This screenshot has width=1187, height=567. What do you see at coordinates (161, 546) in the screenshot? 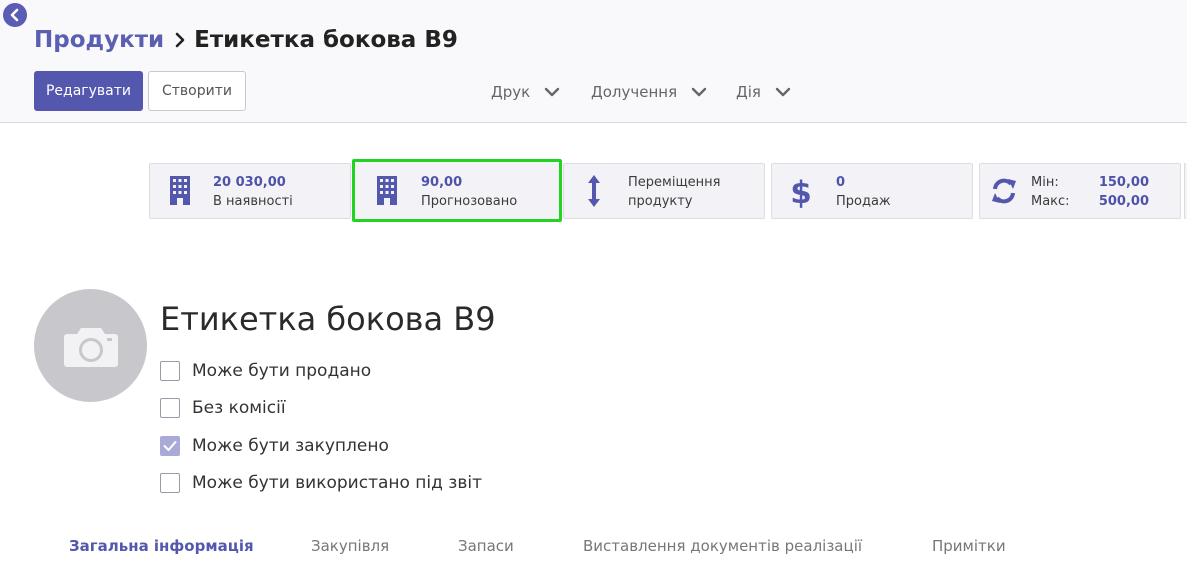
I see `tab-general-information: Загальна інформація` at bounding box center [161, 546].